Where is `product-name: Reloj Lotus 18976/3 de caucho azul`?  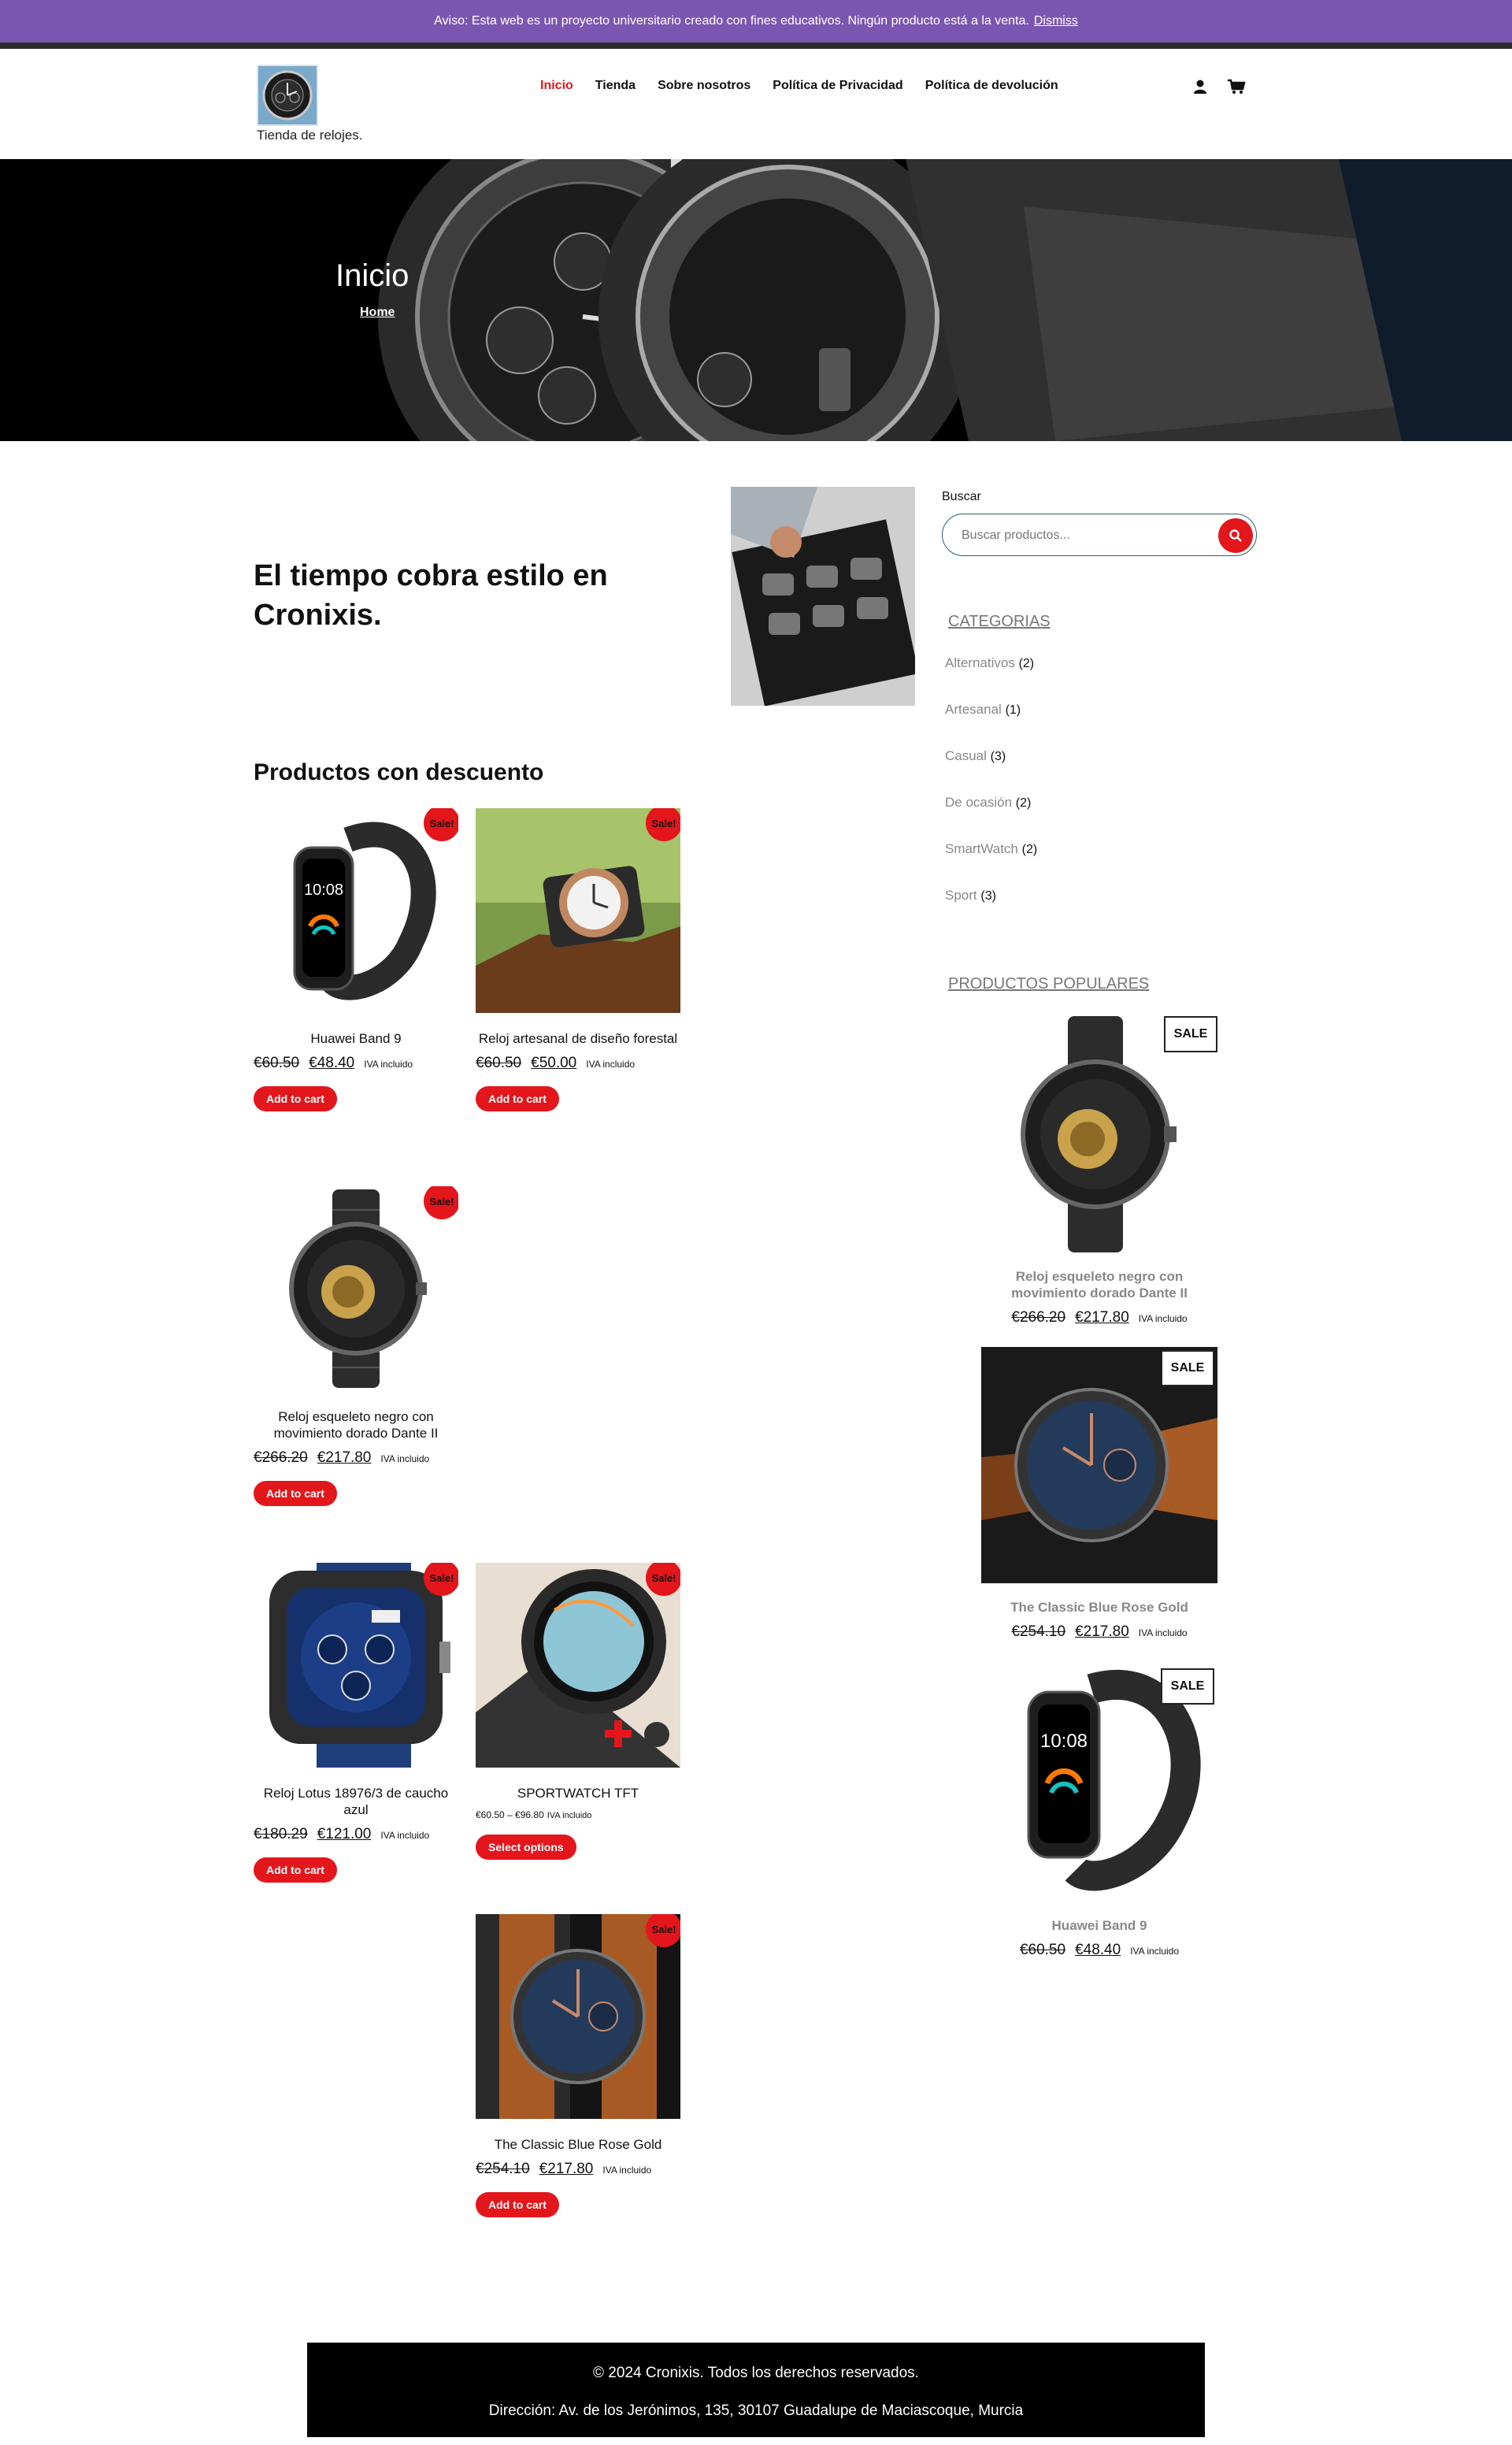
product-name: Reloj Lotus 18976/3 de caucho azul is located at coordinates (356, 1802).